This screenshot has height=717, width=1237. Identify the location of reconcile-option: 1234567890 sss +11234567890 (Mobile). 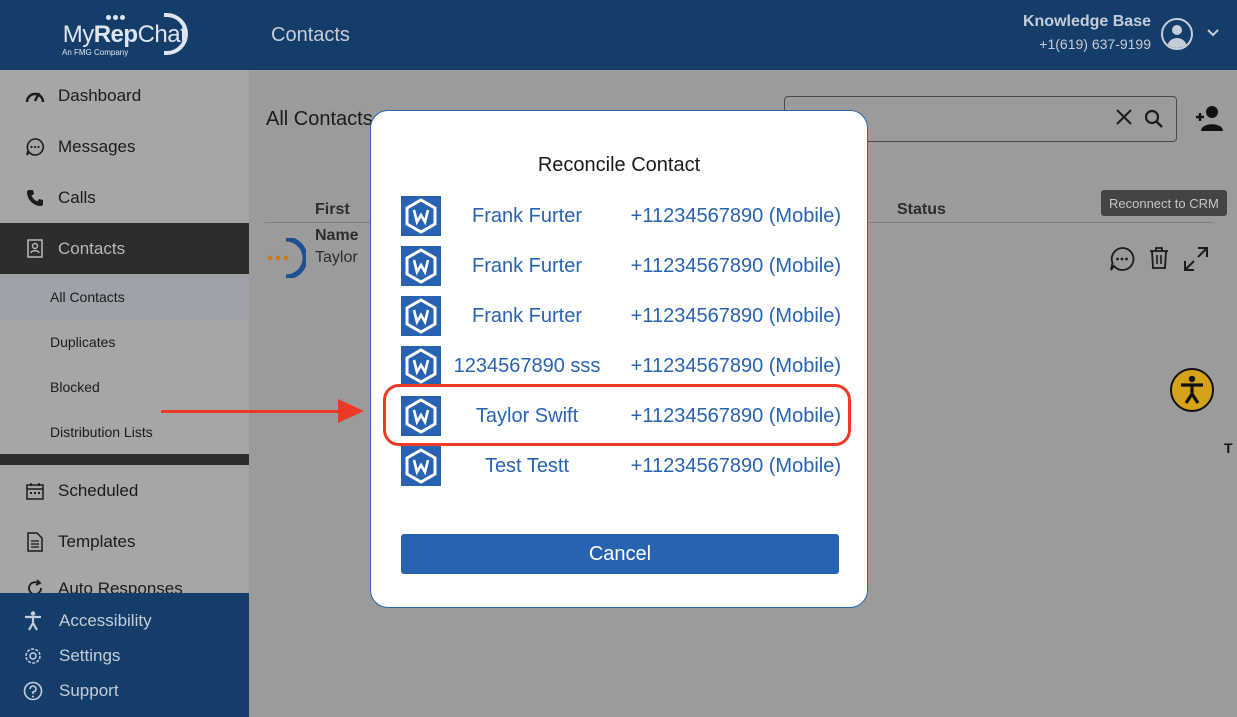
(621, 366).